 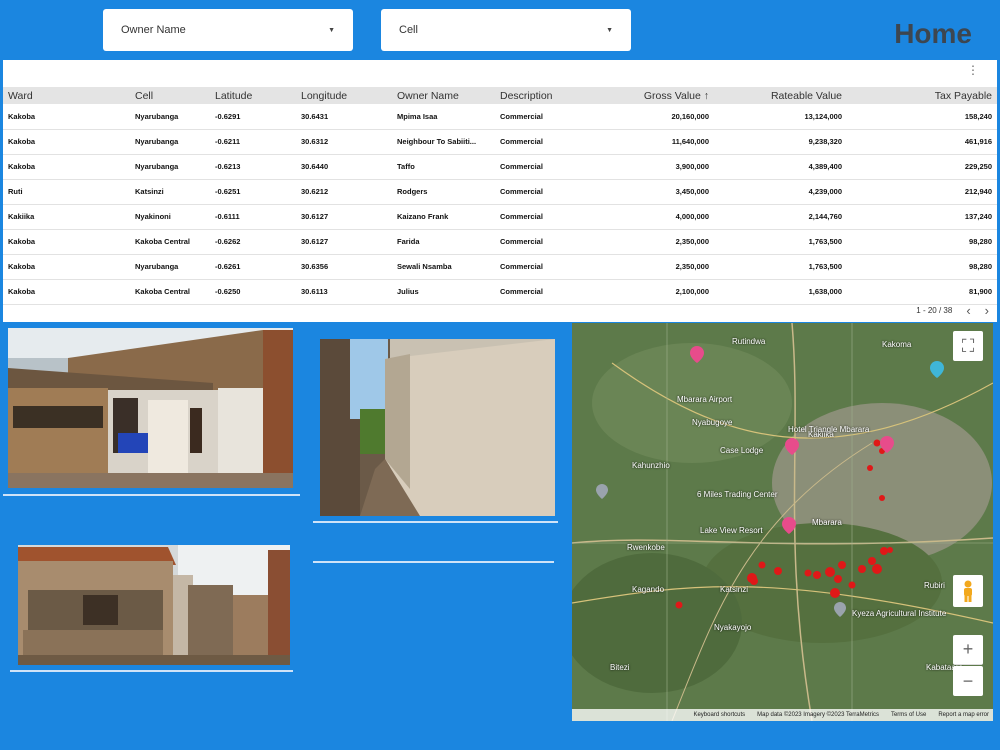 I want to click on column-header-gross-value: Gross Value ↑, so click(x=651, y=95).